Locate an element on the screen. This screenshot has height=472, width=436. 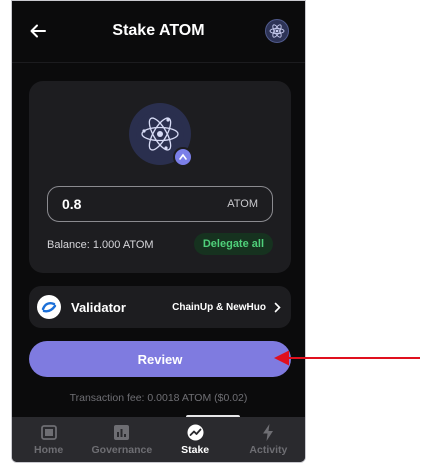
chain-badge-icon is located at coordinates (183, 157).